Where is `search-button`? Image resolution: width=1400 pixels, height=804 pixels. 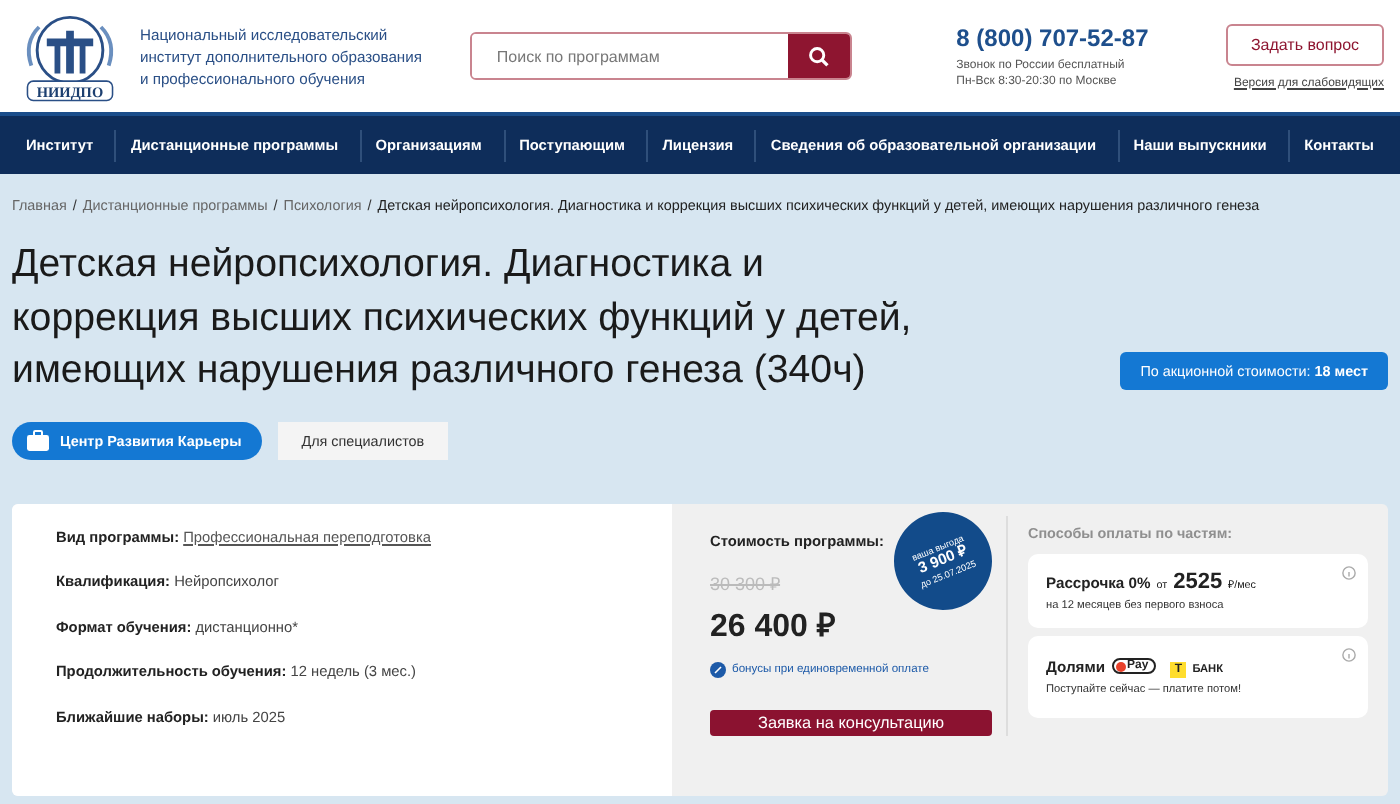
search-button is located at coordinates (819, 56).